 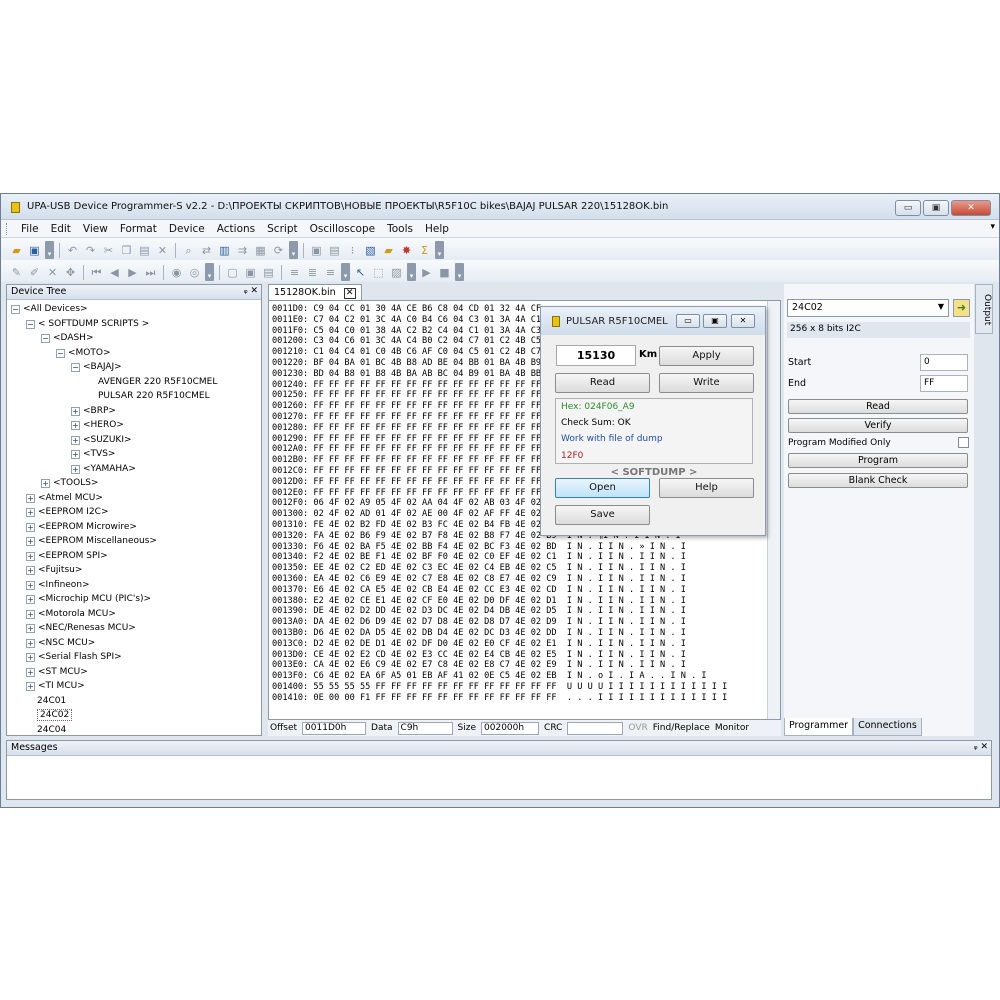 I want to click on tree-node: AVENGER 220 R5F10CMEL, so click(x=157, y=382).